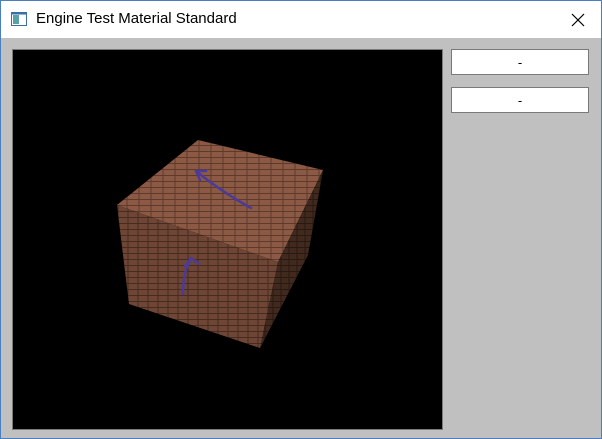 This screenshot has width=602, height=439. I want to click on title-bar: Engine Test Material Standard, so click(301, 19).